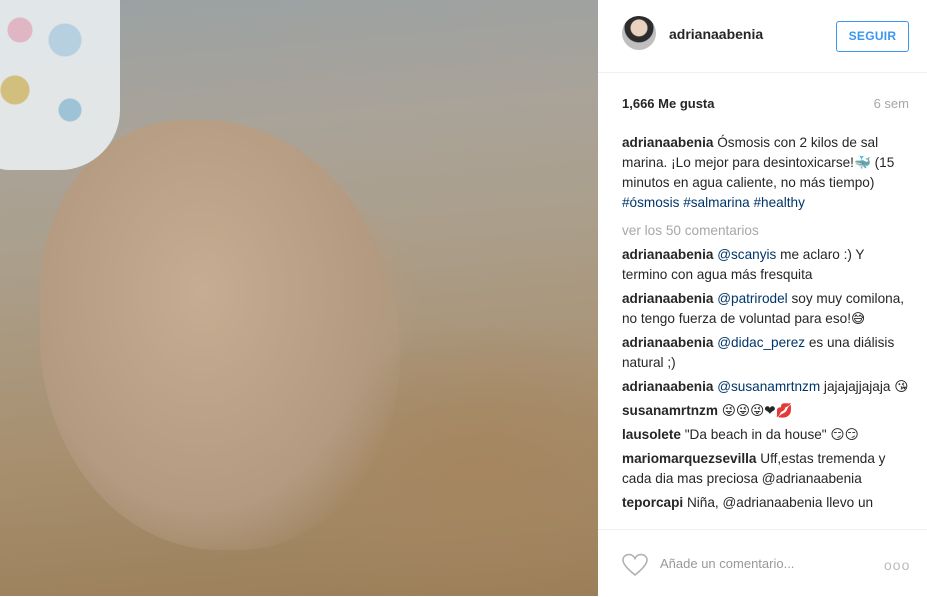  Describe the element at coordinates (650, 202) in the screenshot. I see `hashtag-link: #ósmosis` at that location.